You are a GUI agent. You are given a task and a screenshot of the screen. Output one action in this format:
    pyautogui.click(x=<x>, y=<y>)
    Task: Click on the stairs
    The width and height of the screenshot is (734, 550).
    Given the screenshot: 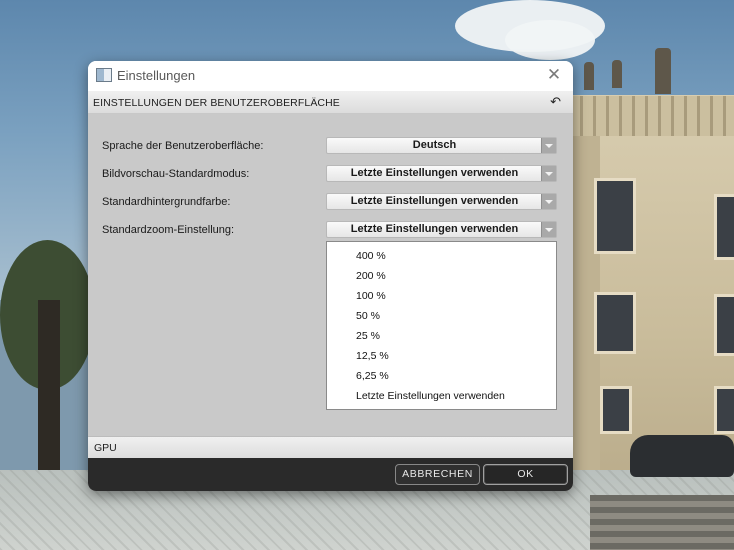 What is the action you would take?
    pyautogui.click(x=662, y=522)
    